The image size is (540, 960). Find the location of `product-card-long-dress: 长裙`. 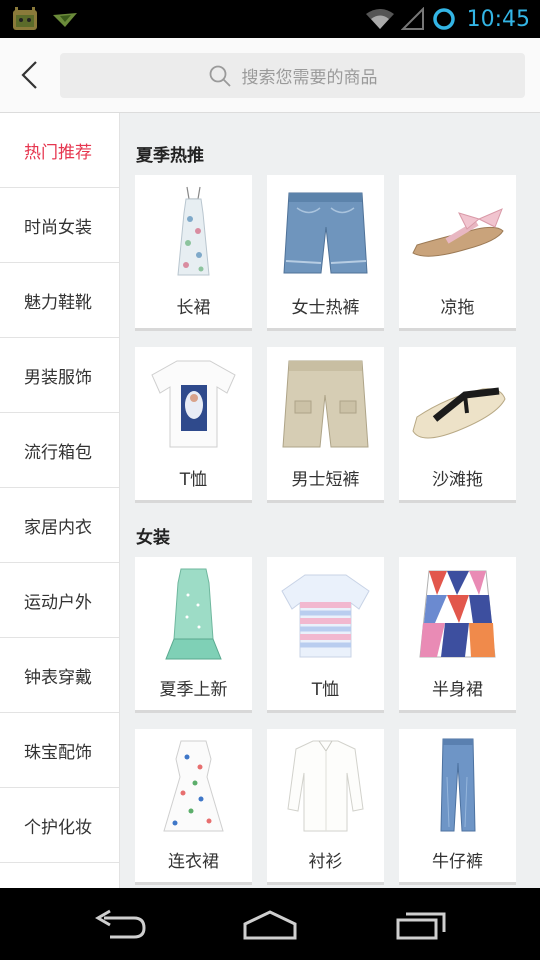

product-card-long-dress: 长裙 is located at coordinates (193, 253).